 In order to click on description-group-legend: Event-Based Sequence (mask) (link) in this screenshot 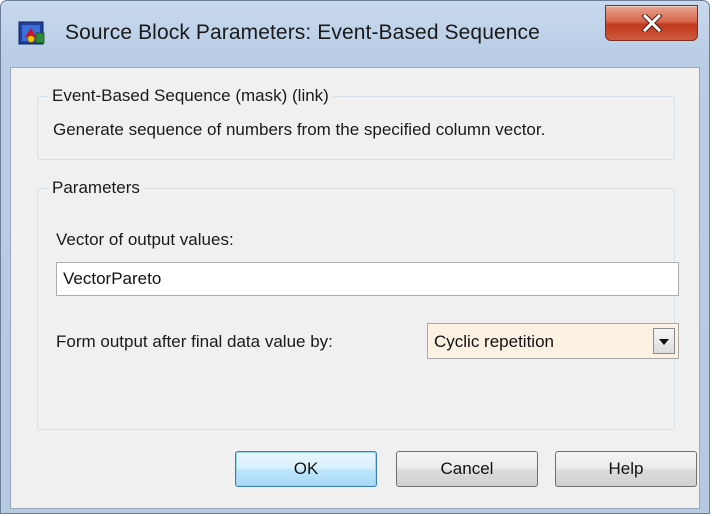, I will do `click(190, 95)`.